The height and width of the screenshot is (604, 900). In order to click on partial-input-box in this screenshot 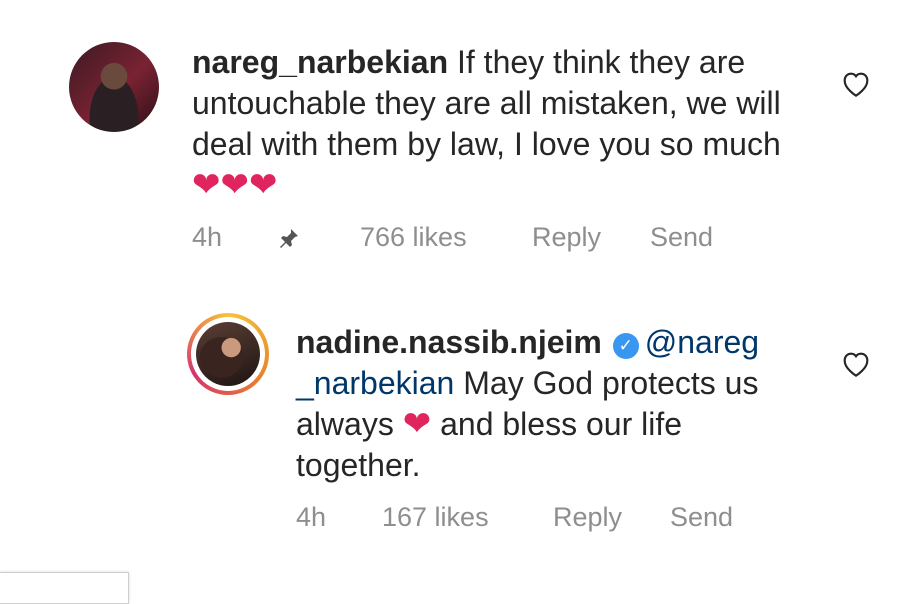, I will do `click(64, 588)`.